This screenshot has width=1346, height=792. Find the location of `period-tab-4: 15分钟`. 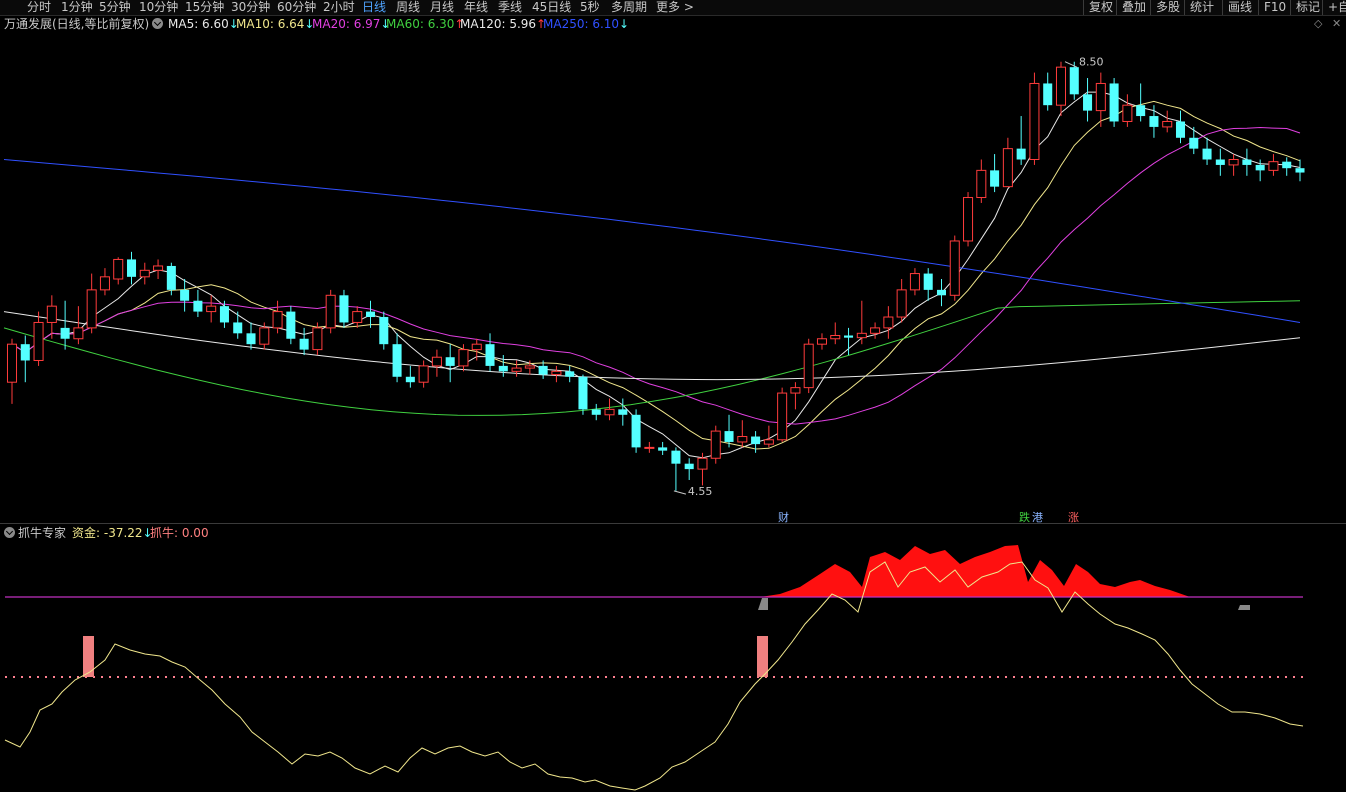

period-tab-4: 15分钟 is located at coordinates (204, 7).